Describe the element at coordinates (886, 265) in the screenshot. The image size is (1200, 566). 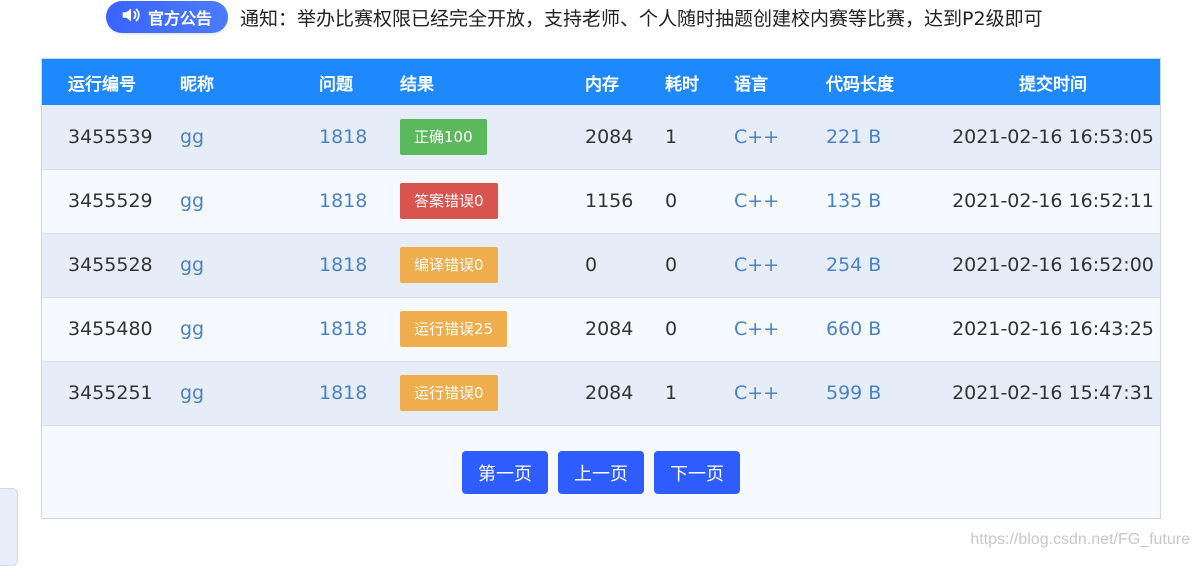
I see `code-length-link: 254 B` at that location.